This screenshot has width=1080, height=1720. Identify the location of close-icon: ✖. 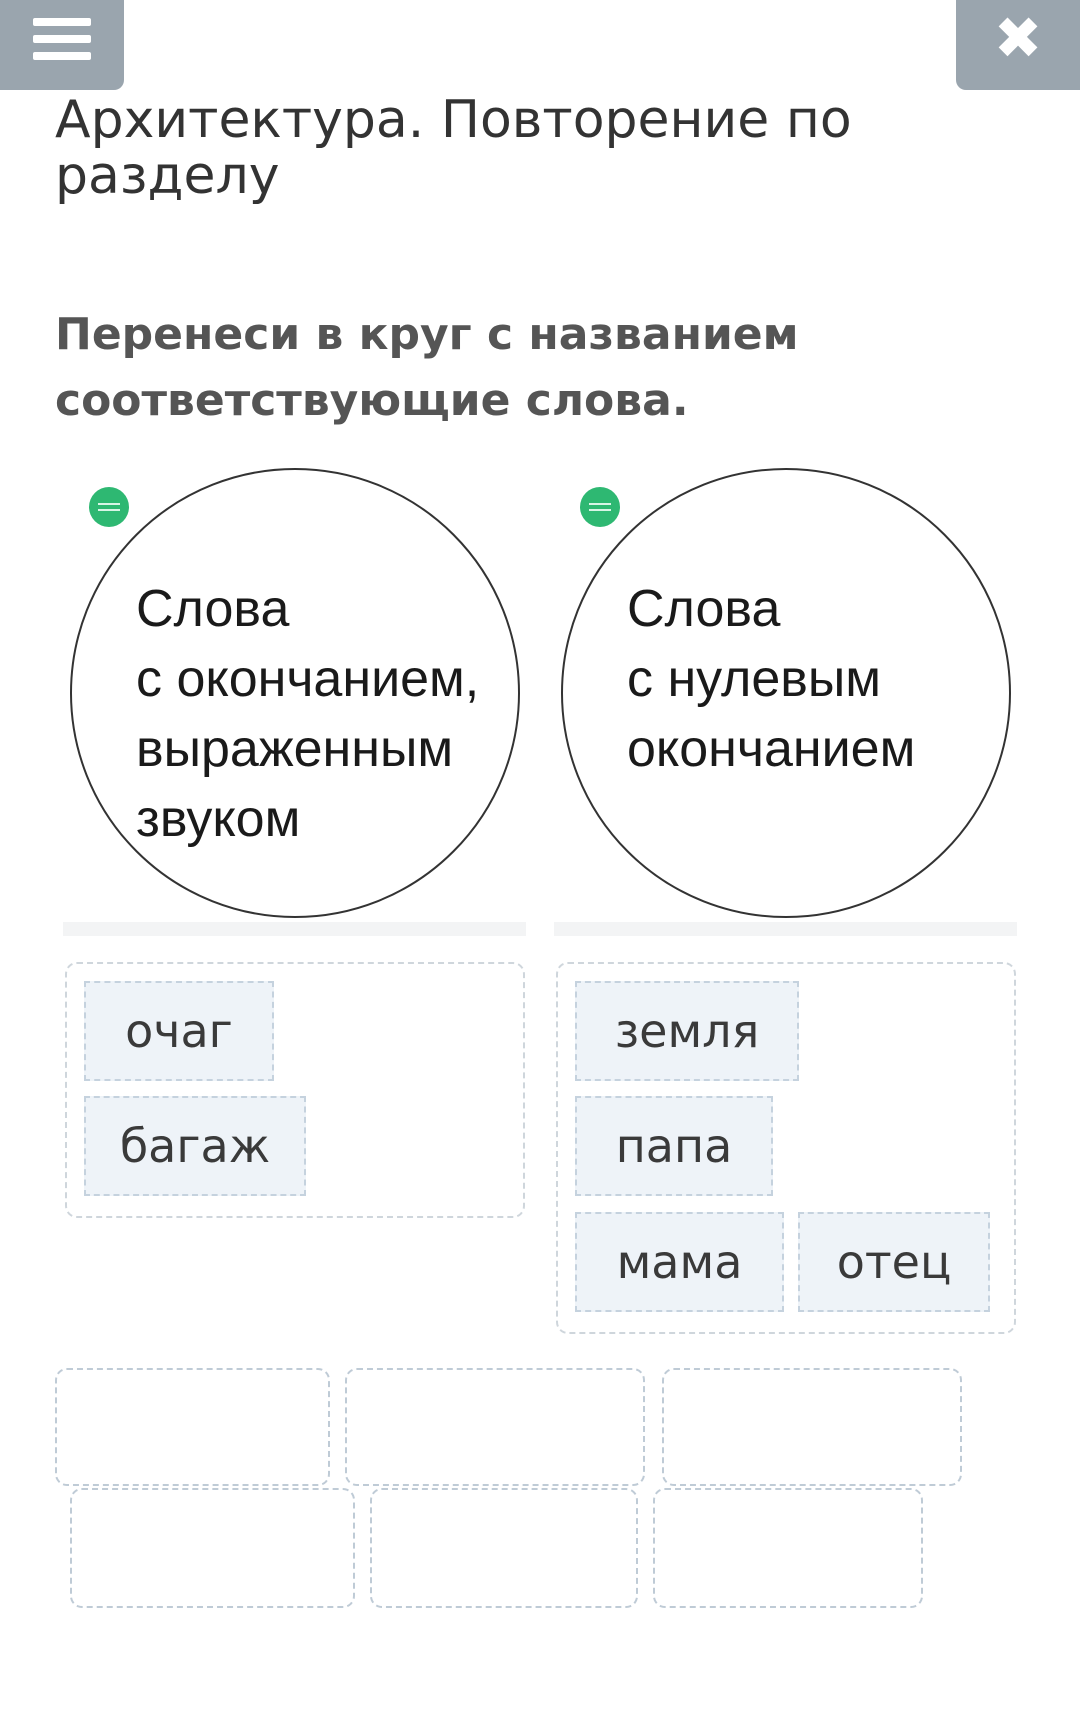
(1018, 38).